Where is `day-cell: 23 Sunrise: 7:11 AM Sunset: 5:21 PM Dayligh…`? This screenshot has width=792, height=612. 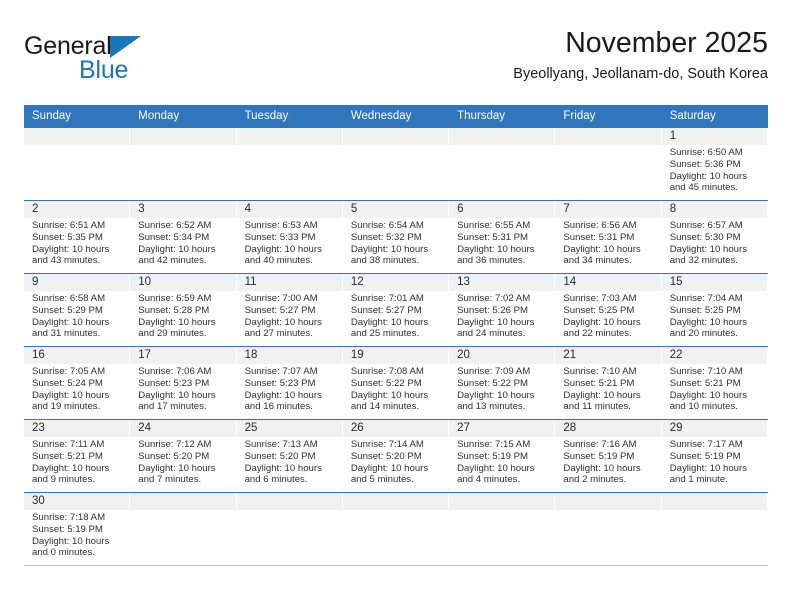
day-cell: 23 Sunrise: 7:11 AM Sunset: 5:21 PM Dayligh… is located at coordinates (77, 456).